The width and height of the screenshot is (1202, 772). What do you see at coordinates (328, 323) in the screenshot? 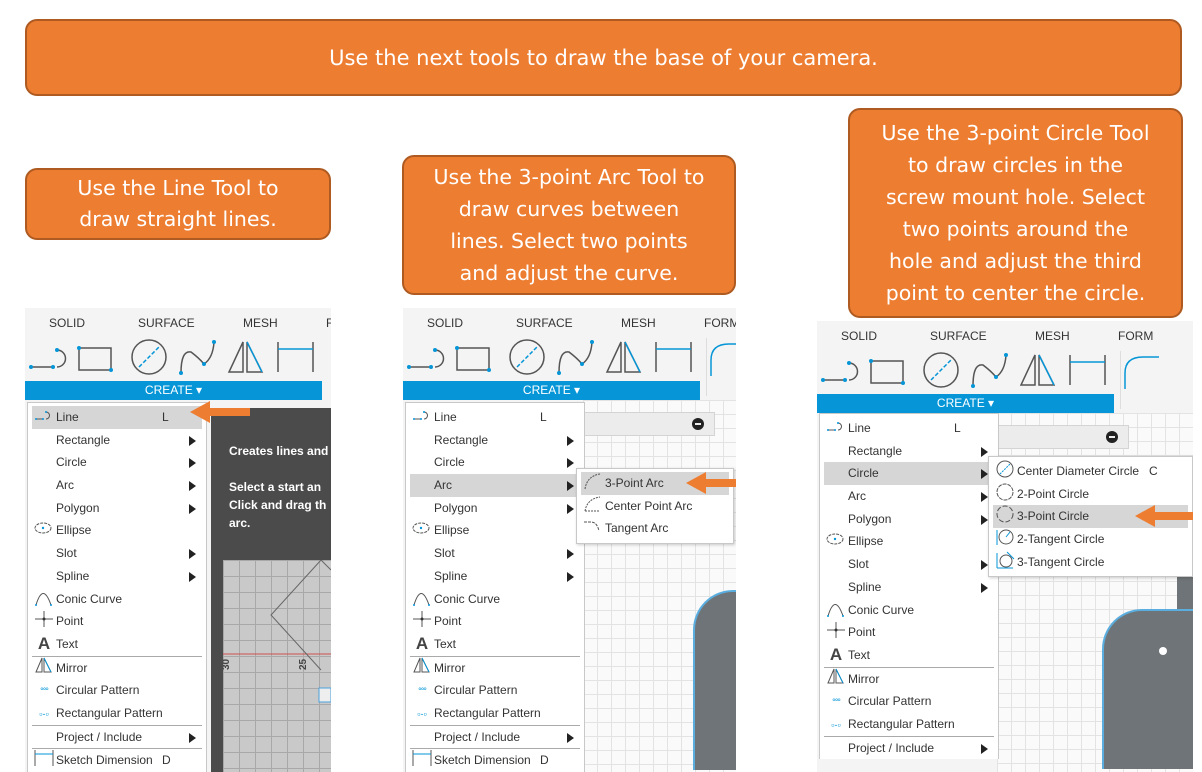
I see `tab-f: F` at bounding box center [328, 323].